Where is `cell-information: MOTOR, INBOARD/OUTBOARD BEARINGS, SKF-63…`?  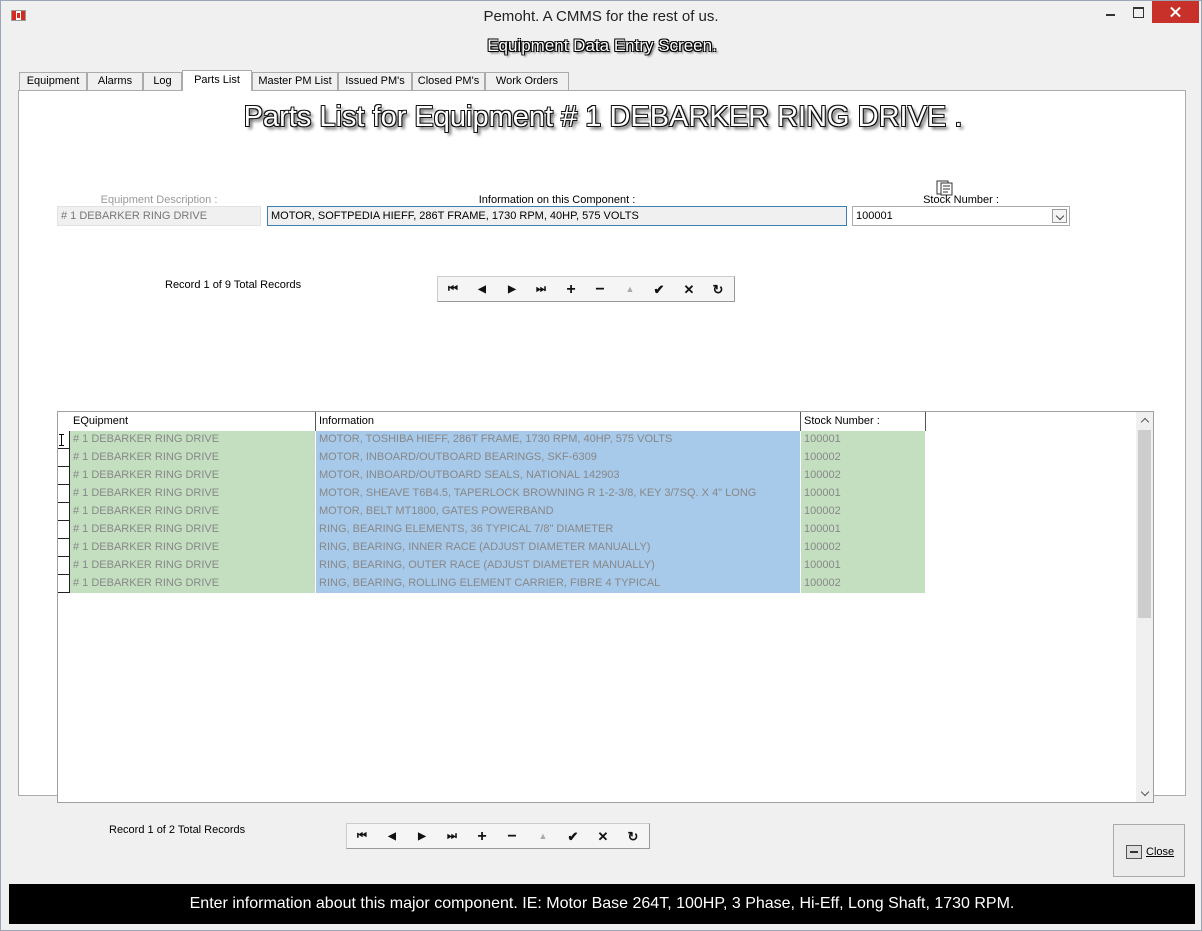
cell-information: MOTOR, INBOARD/OUTBOARD BEARINGS, SKF-63… is located at coordinates (558, 458).